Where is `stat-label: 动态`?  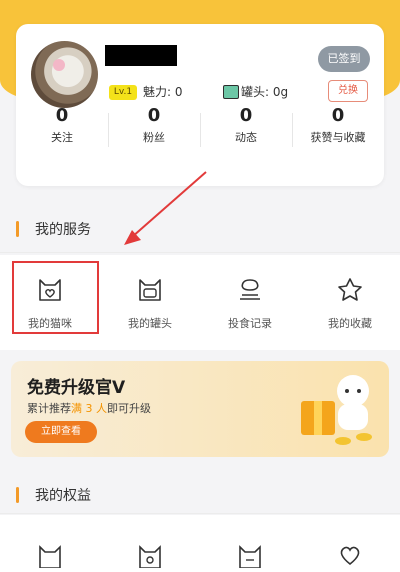 stat-label: 动态 is located at coordinates (246, 137).